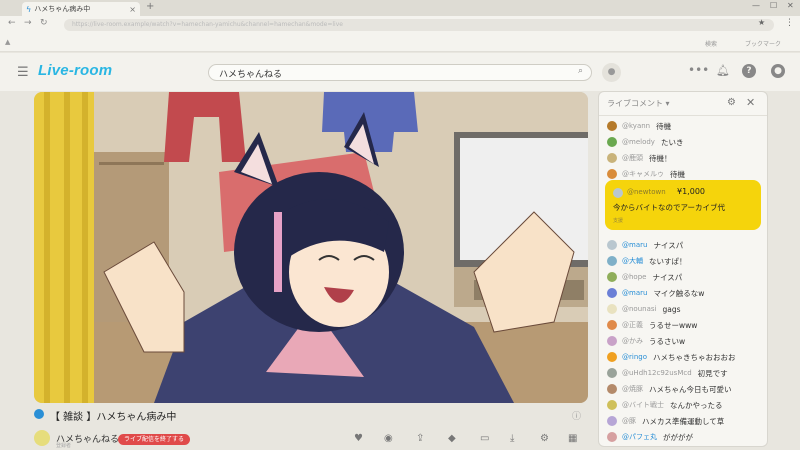 This screenshot has height=450, width=800. Describe the element at coordinates (731, 102) in the screenshot. I see `chat-settings-icon: ⚙` at that location.